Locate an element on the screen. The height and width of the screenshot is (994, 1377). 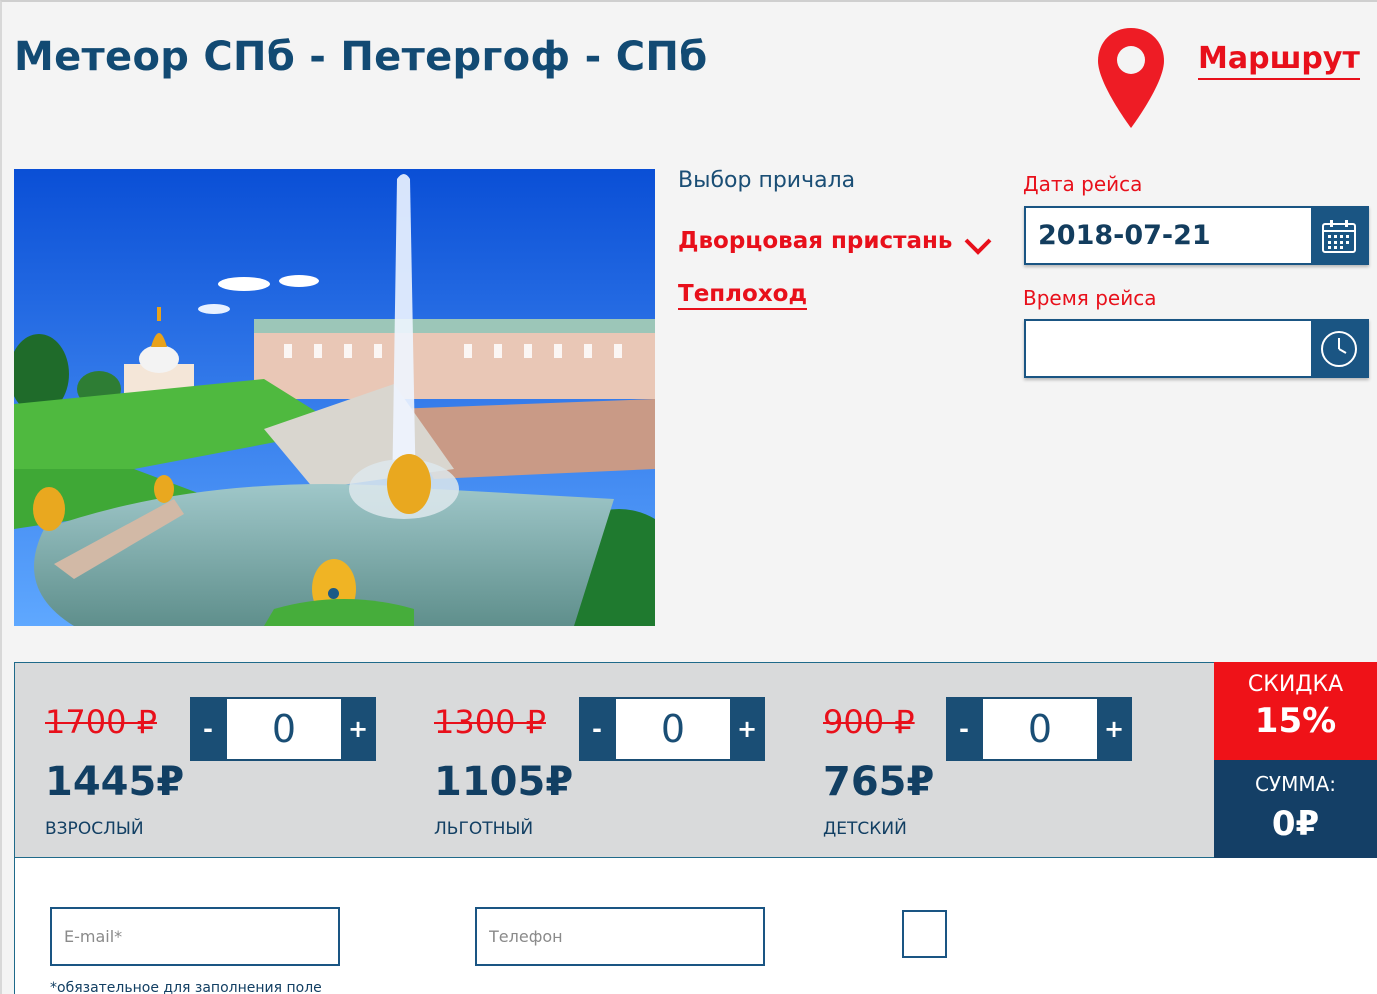
date-label: Дата рейса is located at coordinates (1083, 184).